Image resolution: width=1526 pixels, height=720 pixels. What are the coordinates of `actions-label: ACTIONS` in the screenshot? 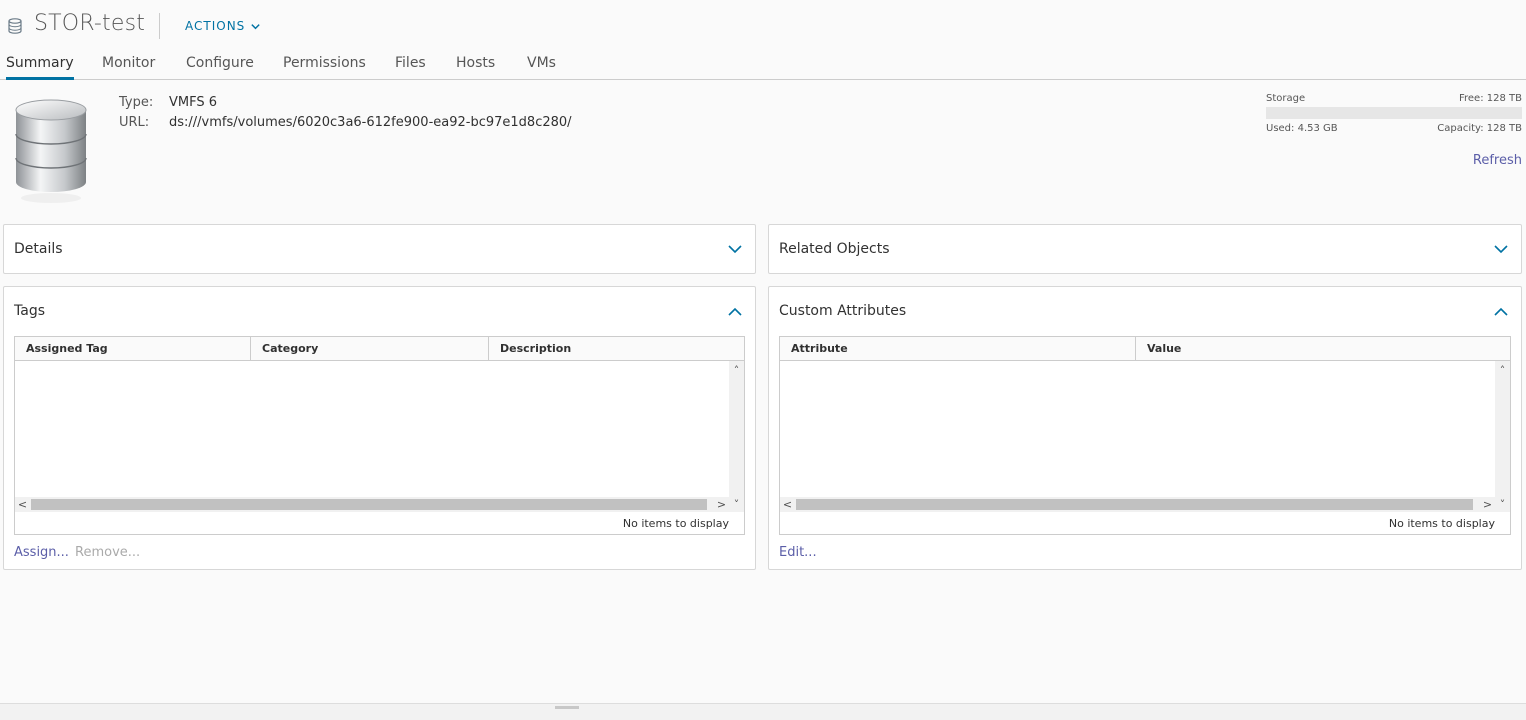 It's located at (215, 26).